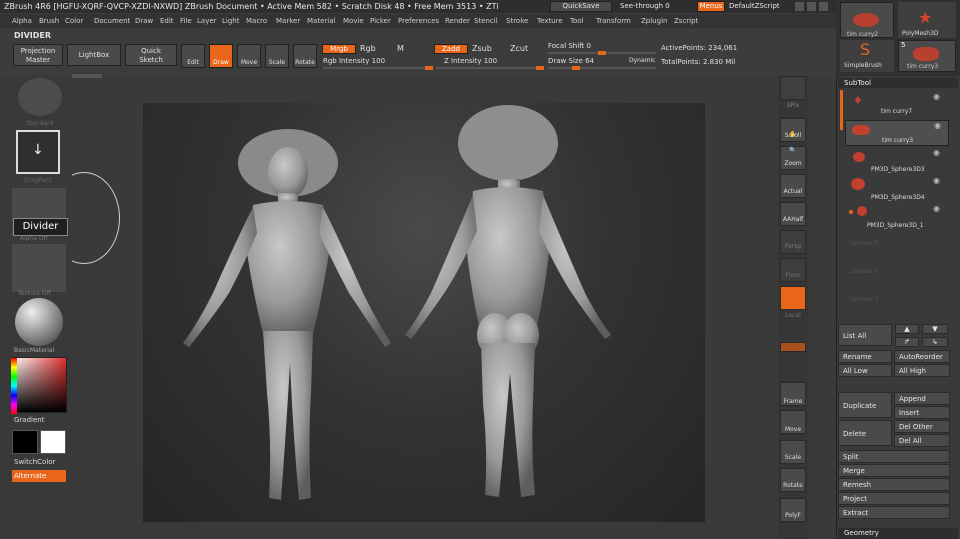 This screenshot has width=960, height=539. Describe the element at coordinates (305, 56) in the screenshot. I see `rotate-button: Rotate` at that location.